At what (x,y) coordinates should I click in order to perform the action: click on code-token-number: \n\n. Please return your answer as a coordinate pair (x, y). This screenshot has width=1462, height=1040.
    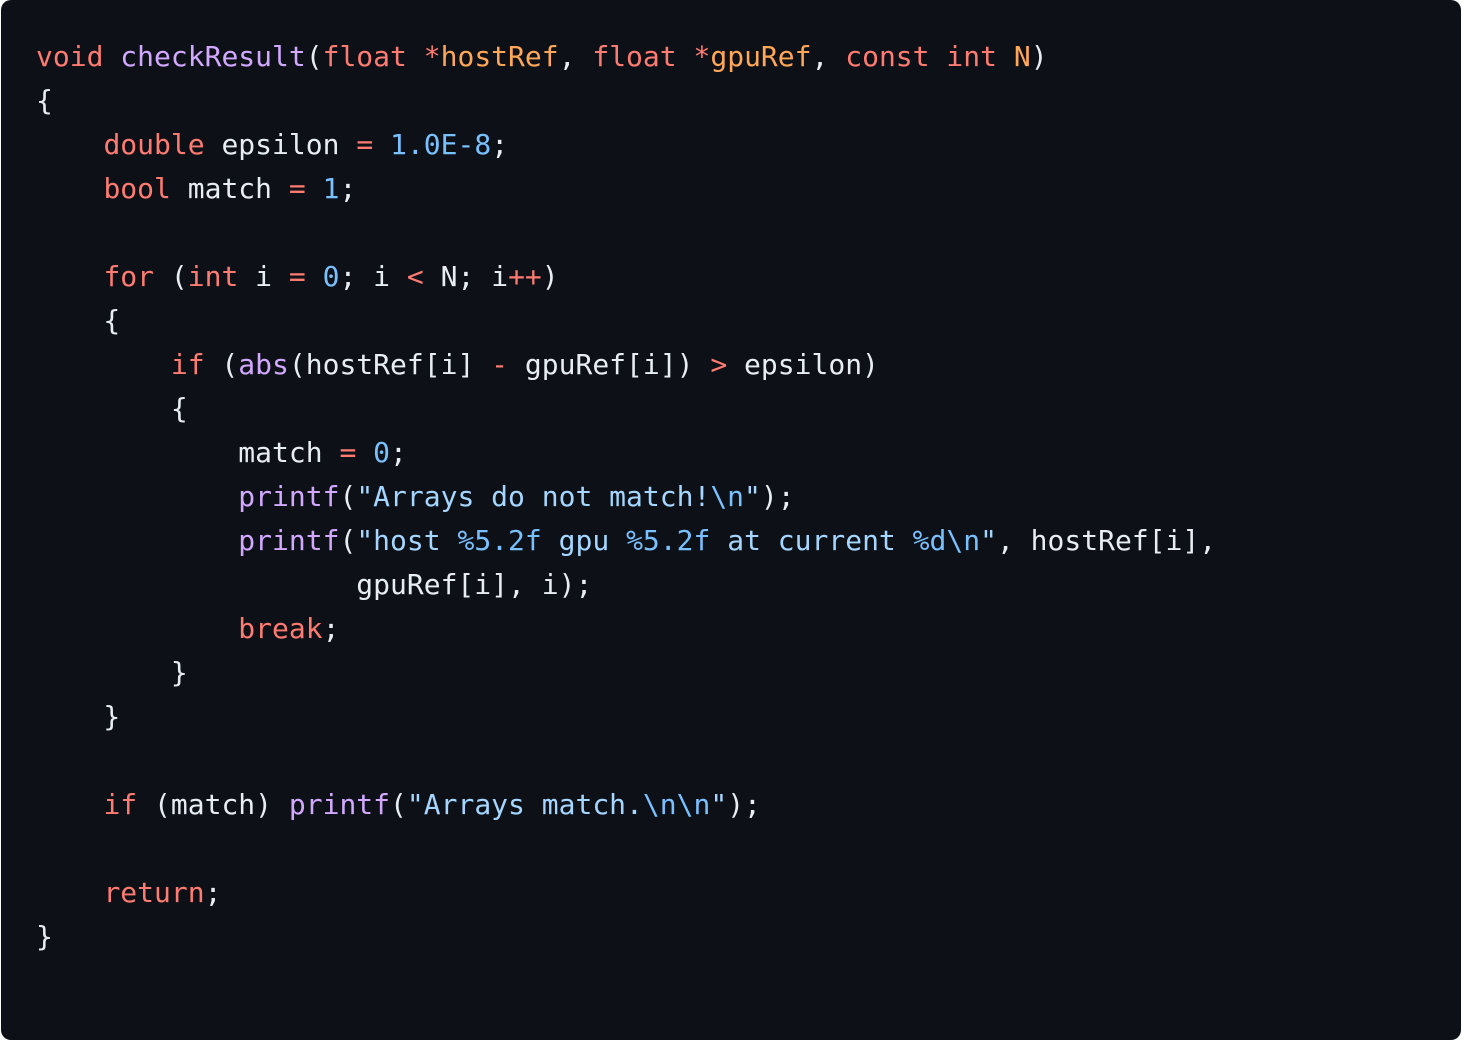
    Looking at the image, I should click on (676, 804).